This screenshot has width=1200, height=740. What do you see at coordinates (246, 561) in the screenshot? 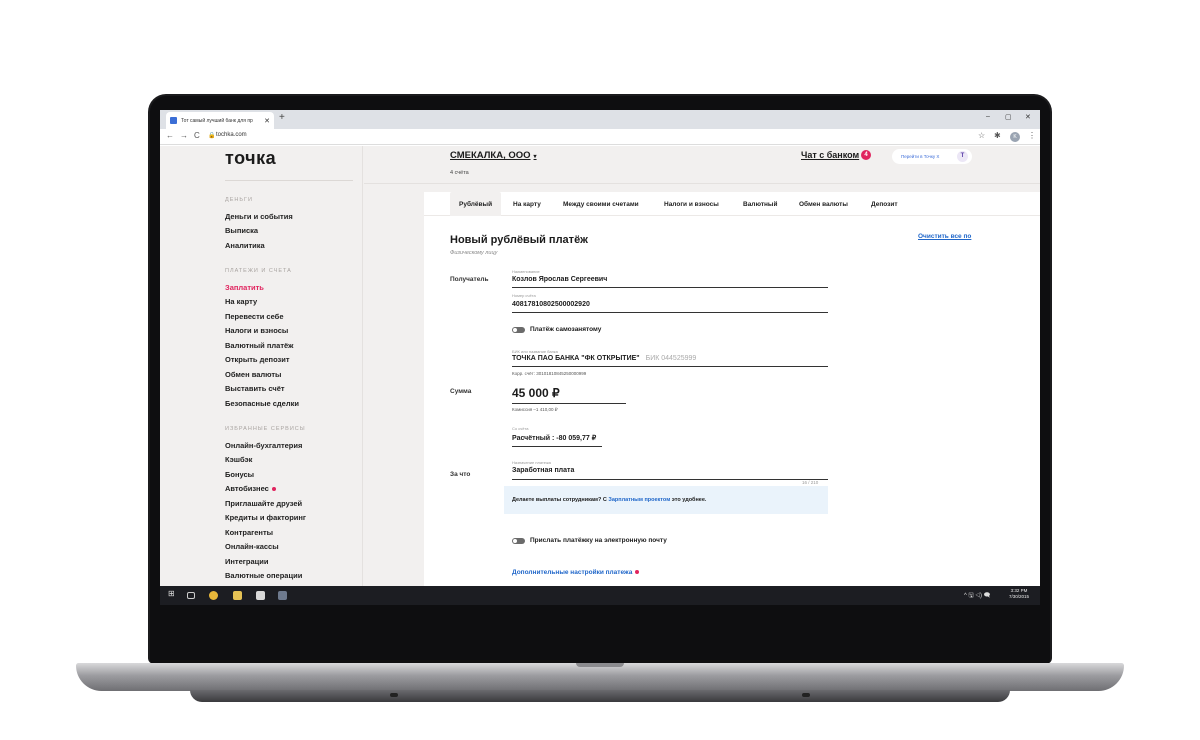
I see `sidebar-item-integrations: Интеграции` at bounding box center [246, 561].